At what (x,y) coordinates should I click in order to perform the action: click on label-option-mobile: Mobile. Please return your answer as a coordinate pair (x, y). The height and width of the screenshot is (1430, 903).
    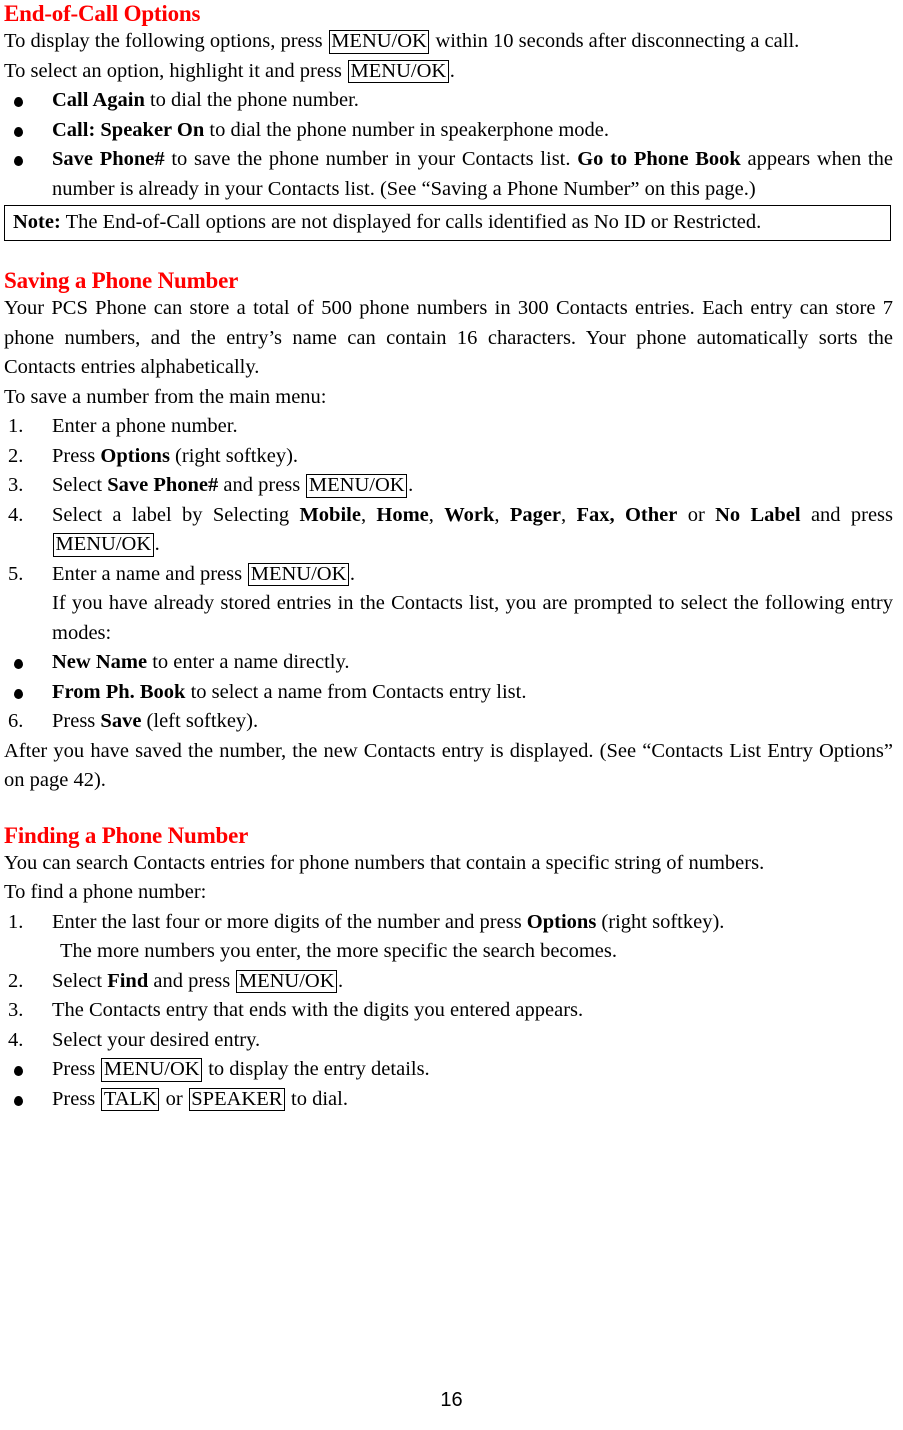
    Looking at the image, I should click on (330, 514).